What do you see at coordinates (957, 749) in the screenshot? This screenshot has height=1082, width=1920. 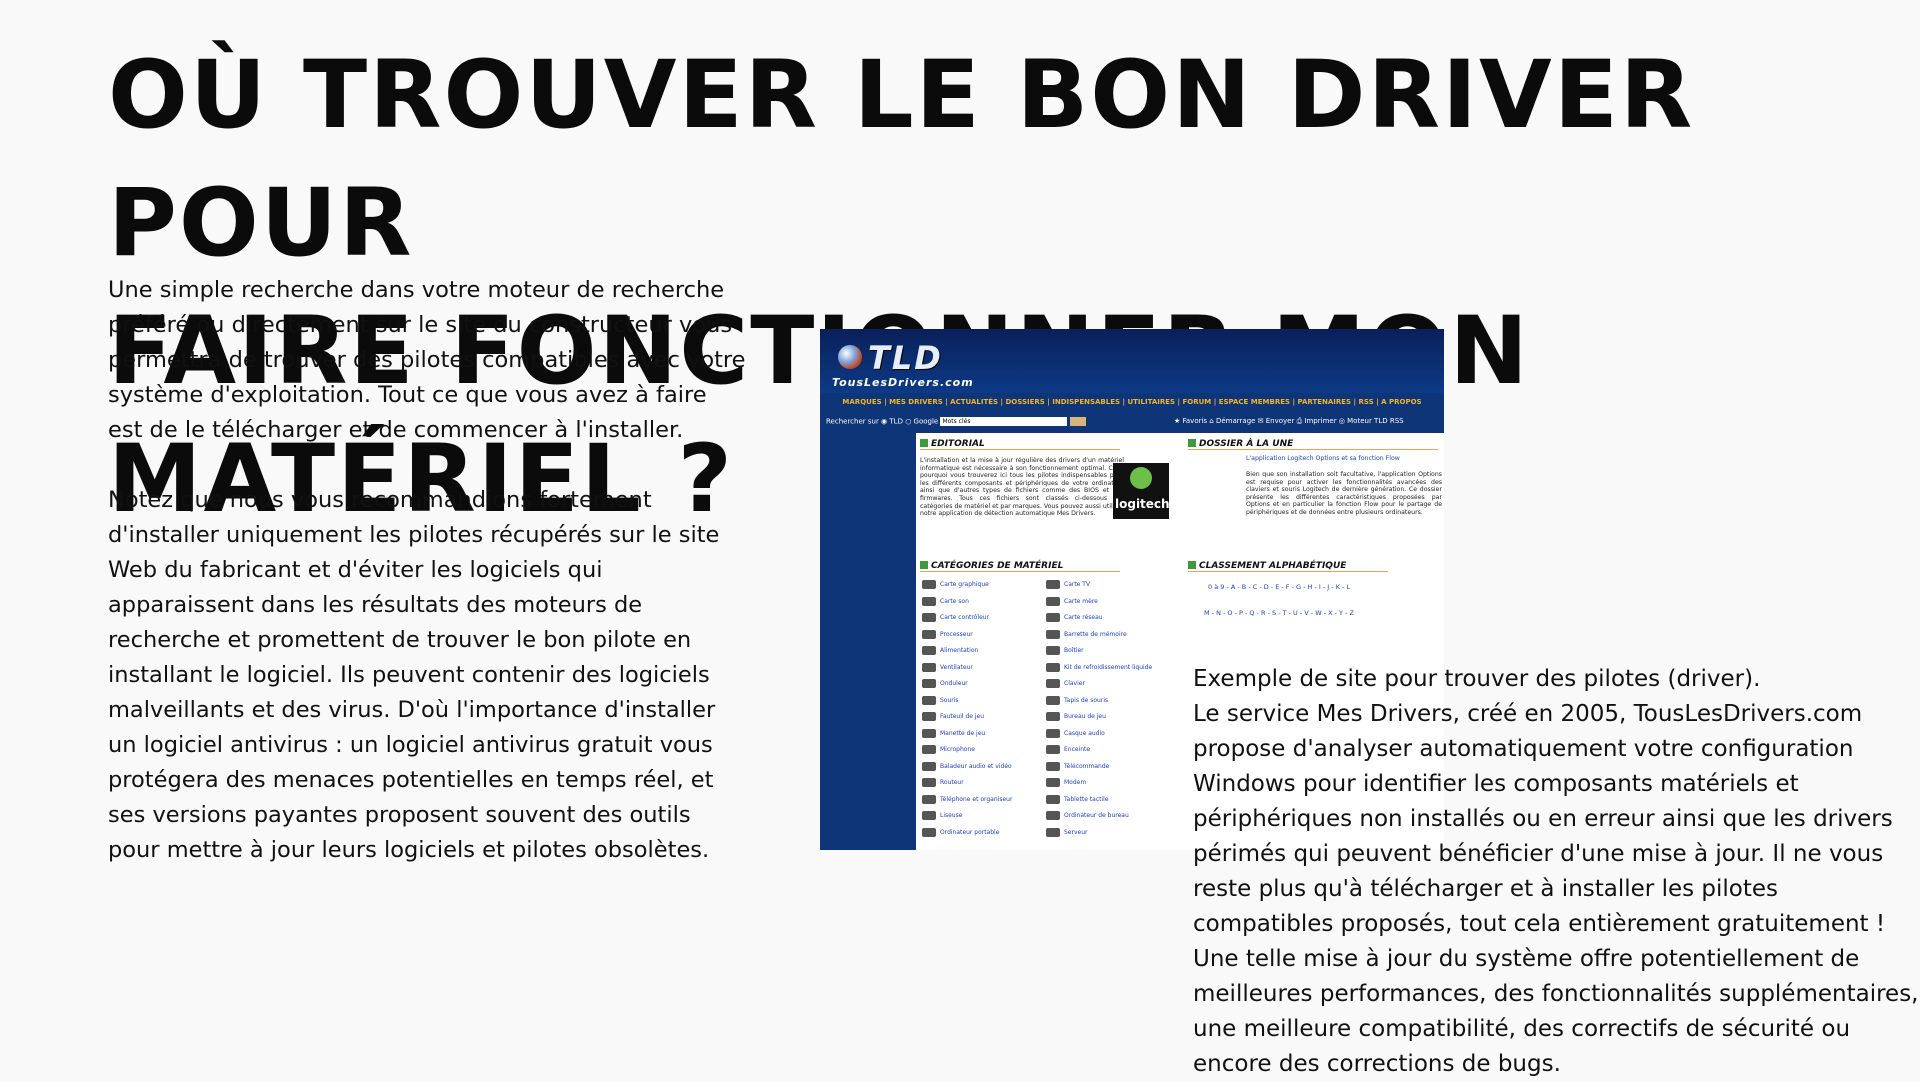 I see `category-label: Microphone` at bounding box center [957, 749].